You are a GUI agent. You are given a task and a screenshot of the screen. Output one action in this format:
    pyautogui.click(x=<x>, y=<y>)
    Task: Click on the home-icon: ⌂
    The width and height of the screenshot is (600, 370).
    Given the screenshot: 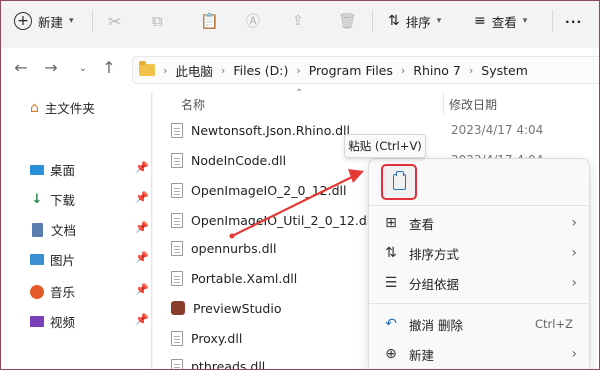 What is the action you would take?
    pyautogui.click(x=34, y=107)
    